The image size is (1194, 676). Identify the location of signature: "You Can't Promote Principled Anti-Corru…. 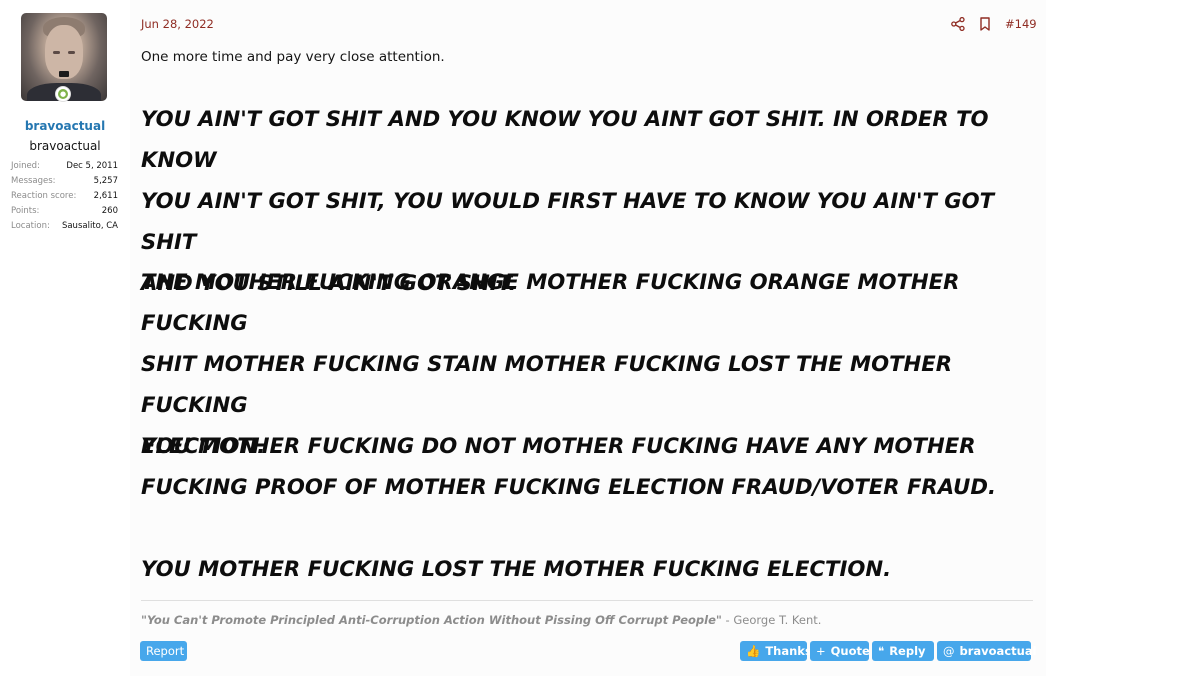
(481, 620).